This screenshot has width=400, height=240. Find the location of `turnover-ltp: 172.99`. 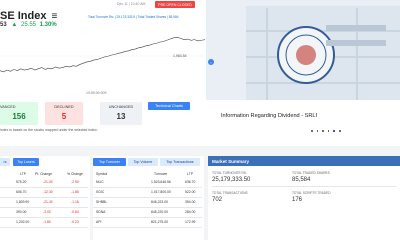

turnover-ltp: 172.99 is located at coordinates (190, 222).